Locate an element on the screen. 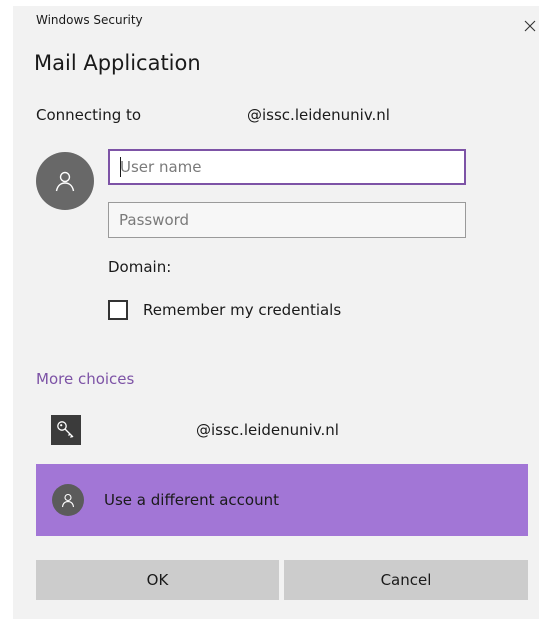 Image resolution: width=539 pixels, height=619 pixels. remember-credentials-label: Remember my credentials is located at coordinates (242, 310).